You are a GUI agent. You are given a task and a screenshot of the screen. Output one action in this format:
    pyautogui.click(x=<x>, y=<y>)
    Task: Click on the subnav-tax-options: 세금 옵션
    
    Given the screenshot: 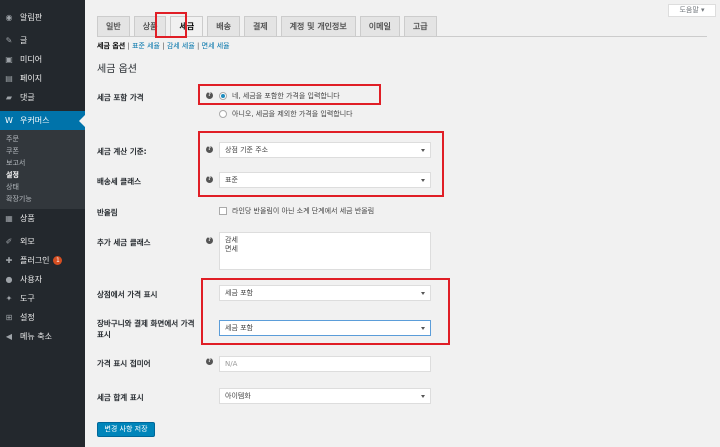 What is the action you would take?
    pyautogui.click(x=111, y=46)
    